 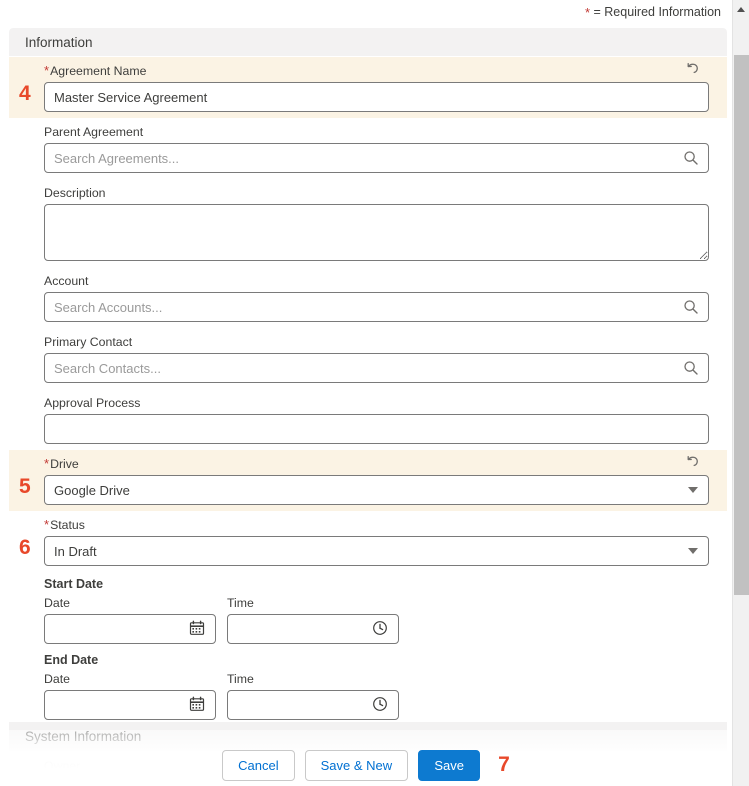 What do you see at coordinates (64, 464) in the screenshot?
I see `label-text: Drive` at bounding box center [64, 464].